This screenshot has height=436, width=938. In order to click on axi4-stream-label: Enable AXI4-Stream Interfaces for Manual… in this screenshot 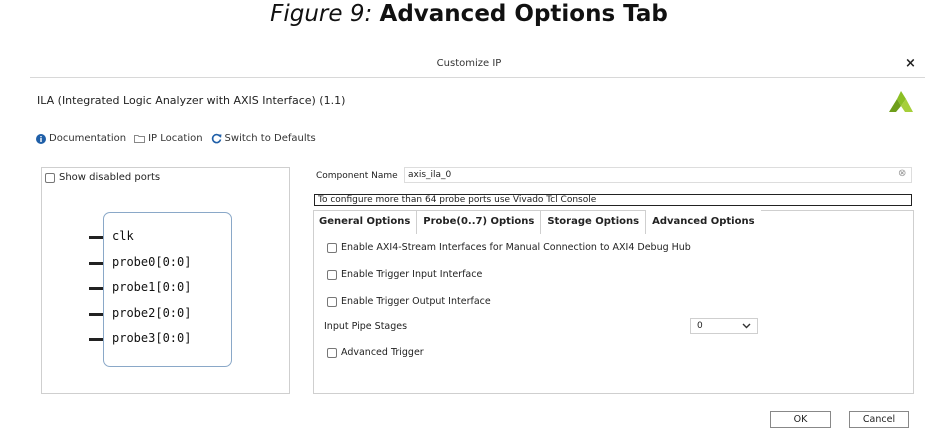, I will do `click(516, 247)`.